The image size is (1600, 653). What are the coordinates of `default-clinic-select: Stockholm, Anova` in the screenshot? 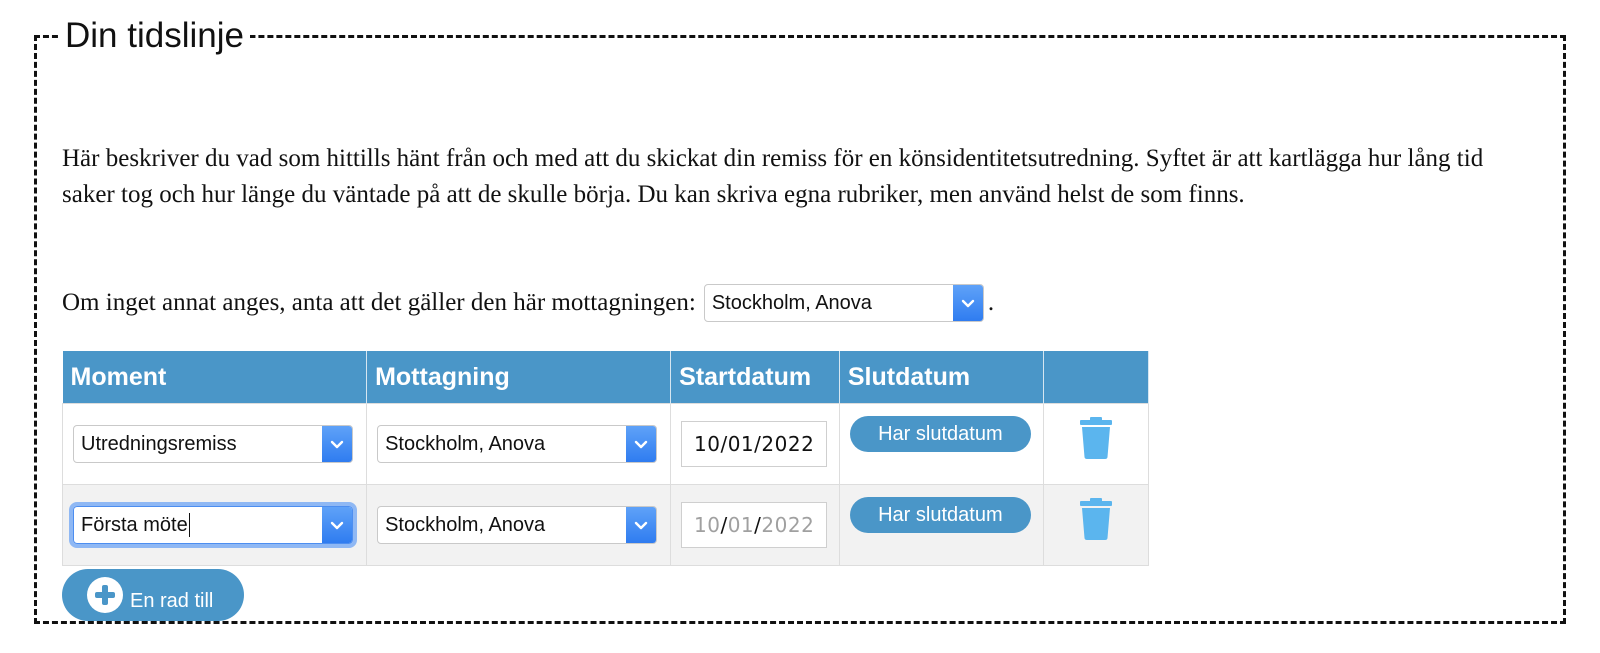 It's located at (843, 303).